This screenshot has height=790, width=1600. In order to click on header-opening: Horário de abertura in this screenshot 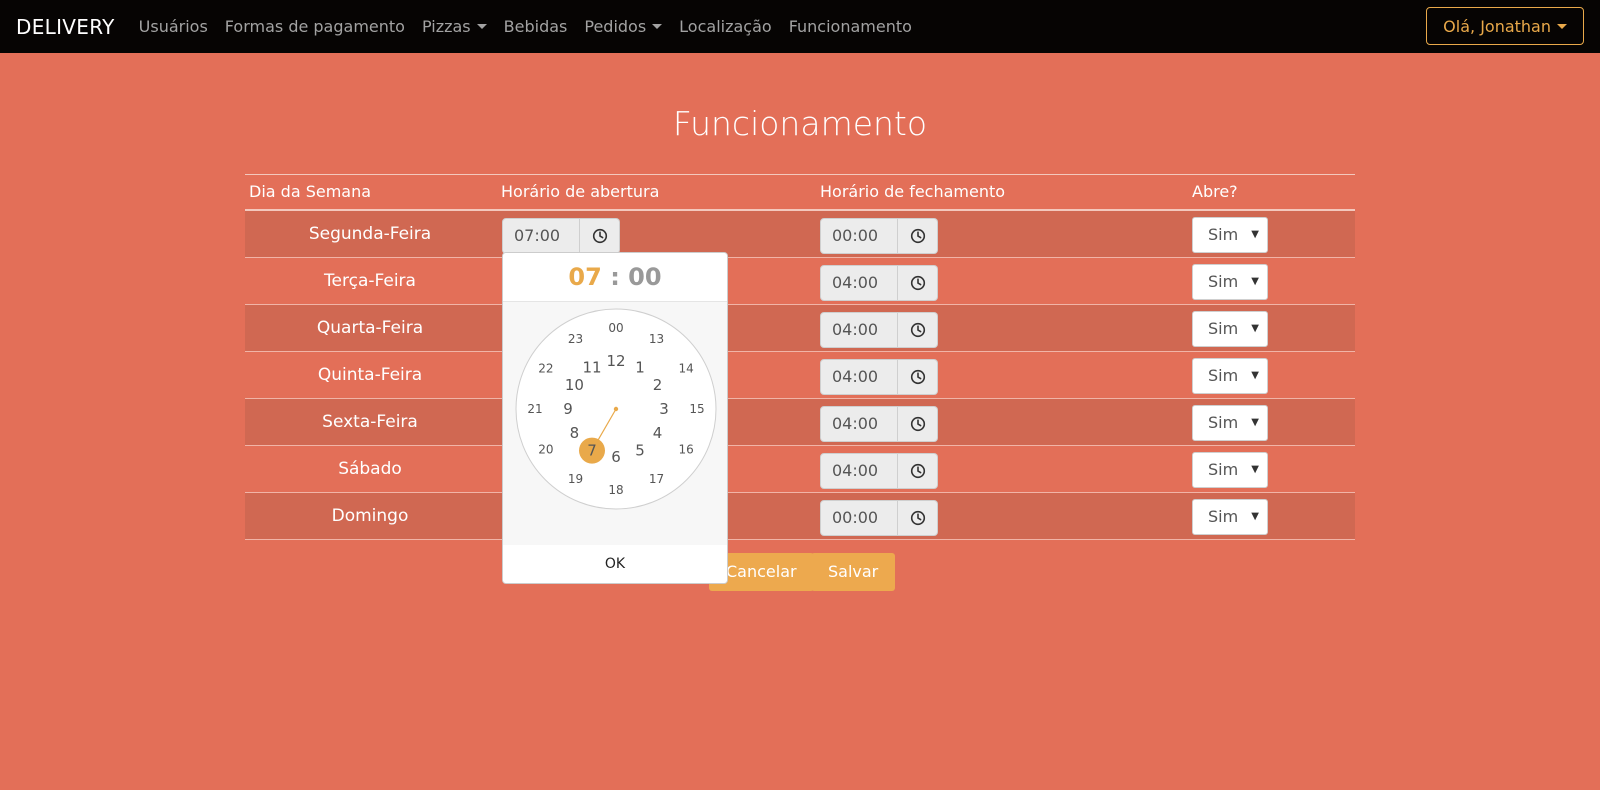, I will do `click(580, 191)`.